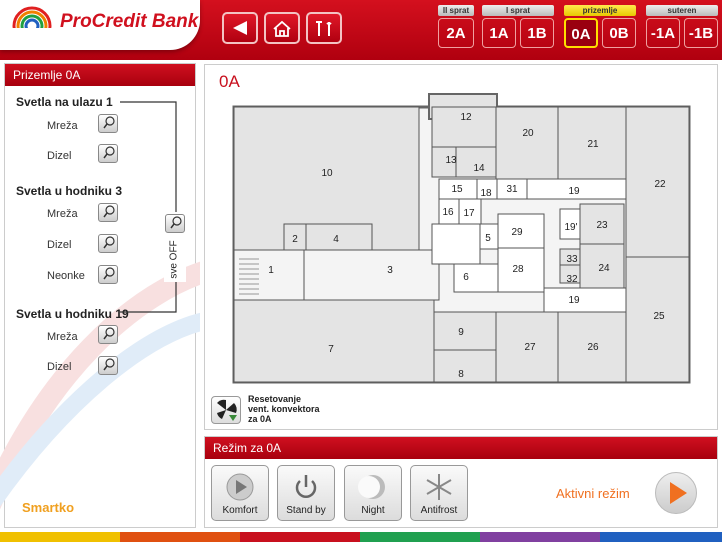 The width and height of the screenshot is (722, 542). Describe the element at coordinates (456, 33) in the screenshot. I see `floor-2a-button: 2A` at that location.